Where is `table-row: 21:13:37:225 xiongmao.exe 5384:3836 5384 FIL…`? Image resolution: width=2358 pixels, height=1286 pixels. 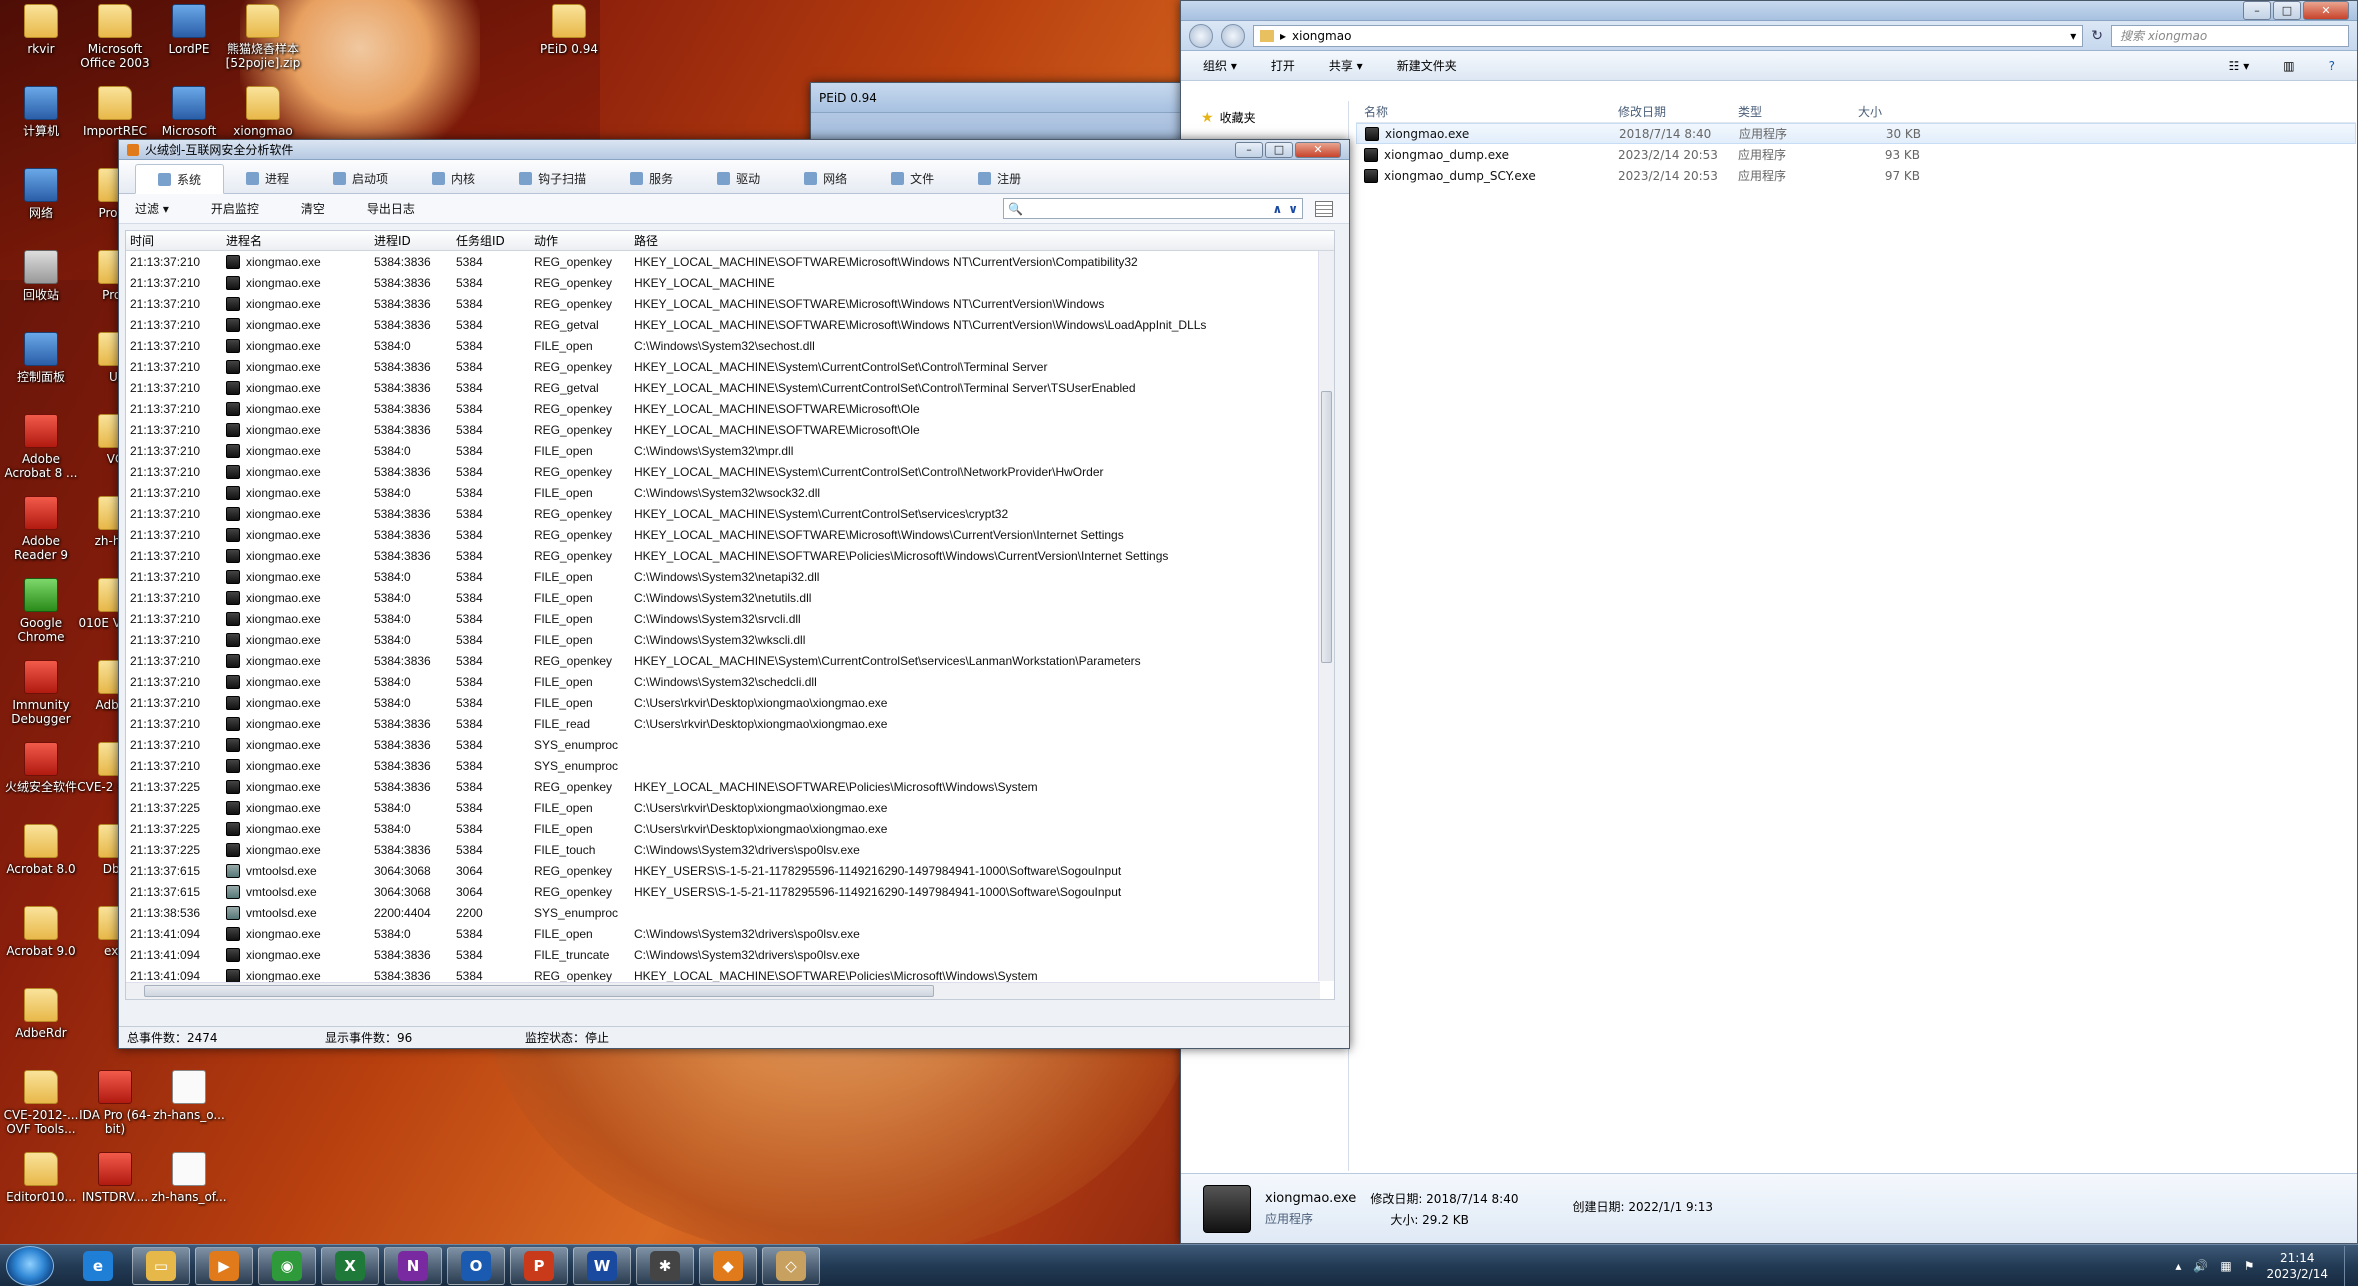 table-row: 21:13:37:225 xiongmao.exe 5384:3836 5384 FIL… is located at coordinates (730, 849).